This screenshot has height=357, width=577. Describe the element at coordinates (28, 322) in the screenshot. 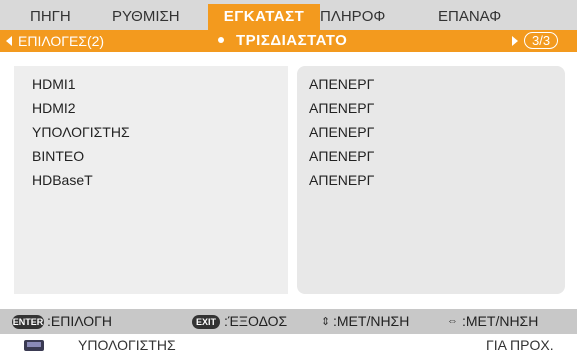

I see `enter-key-icon: ENTER` at that location.